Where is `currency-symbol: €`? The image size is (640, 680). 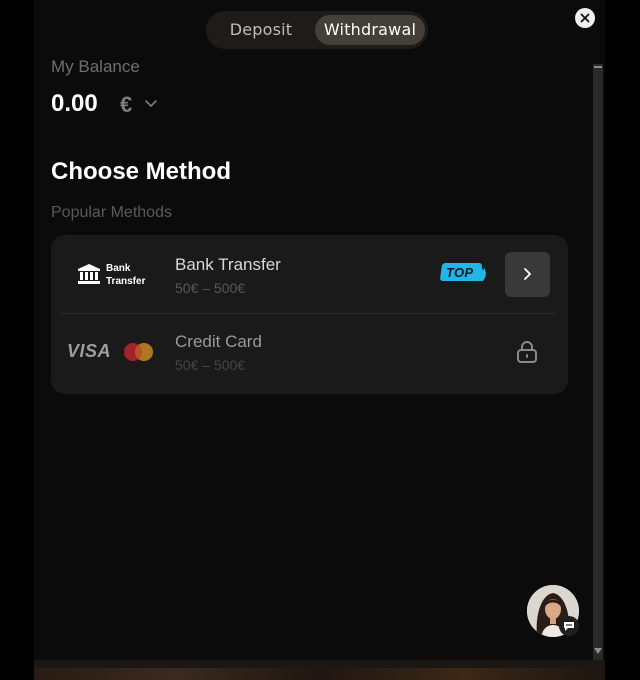
currency-symbol: € is located at coordinates (126, 104).